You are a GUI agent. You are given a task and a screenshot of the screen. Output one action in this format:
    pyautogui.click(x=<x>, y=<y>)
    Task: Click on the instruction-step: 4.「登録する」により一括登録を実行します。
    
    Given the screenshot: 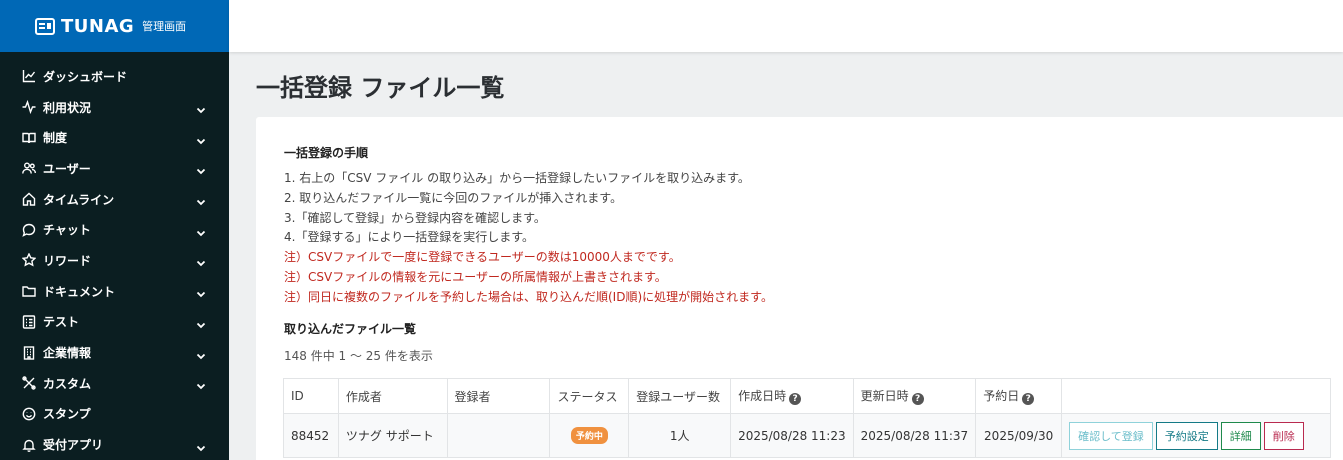 What is the action you would take?
    pyautogui.click(x=409, y=237)
    